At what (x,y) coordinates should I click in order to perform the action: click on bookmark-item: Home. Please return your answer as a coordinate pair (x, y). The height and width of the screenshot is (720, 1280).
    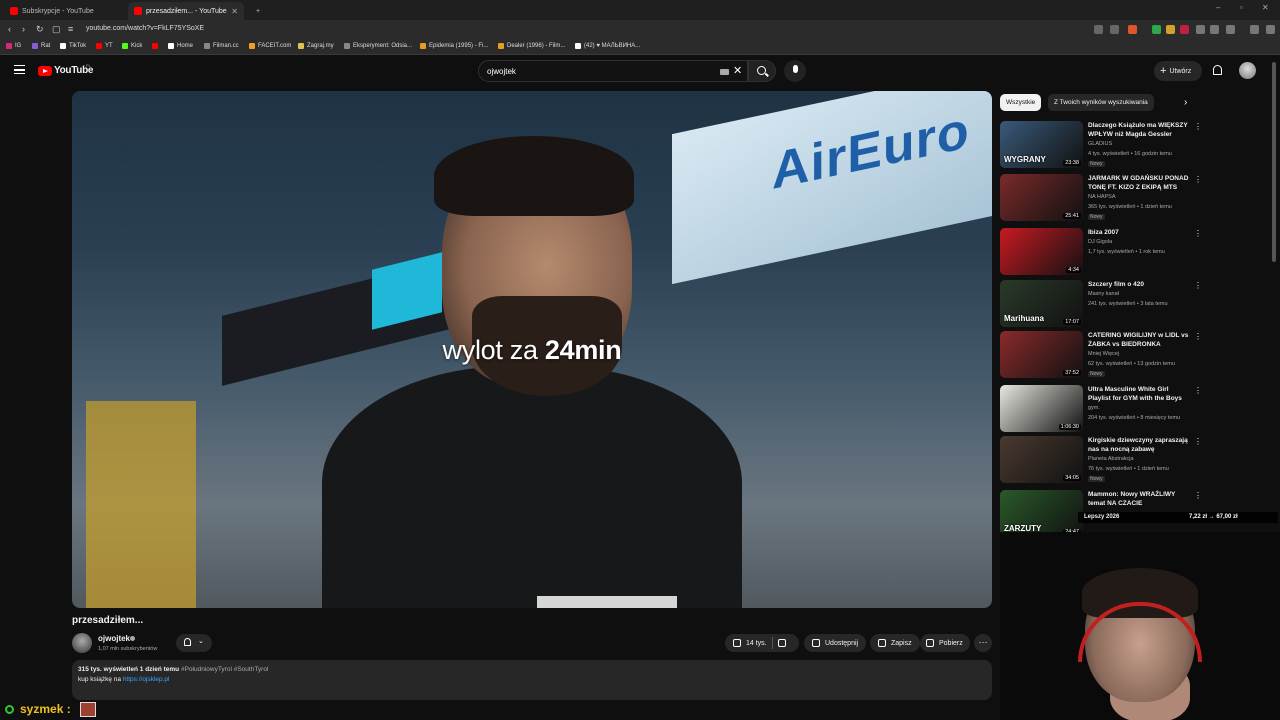
    Looking at the image, I should click on (180, 46).